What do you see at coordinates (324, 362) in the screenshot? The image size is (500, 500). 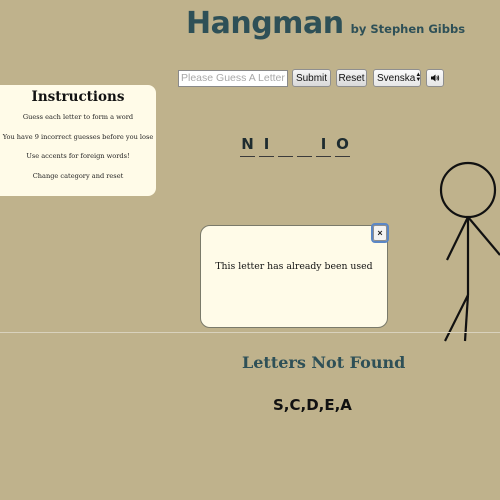 I see `letters-not-found-title: Letters Not Found` at bounding box center [324, 362].